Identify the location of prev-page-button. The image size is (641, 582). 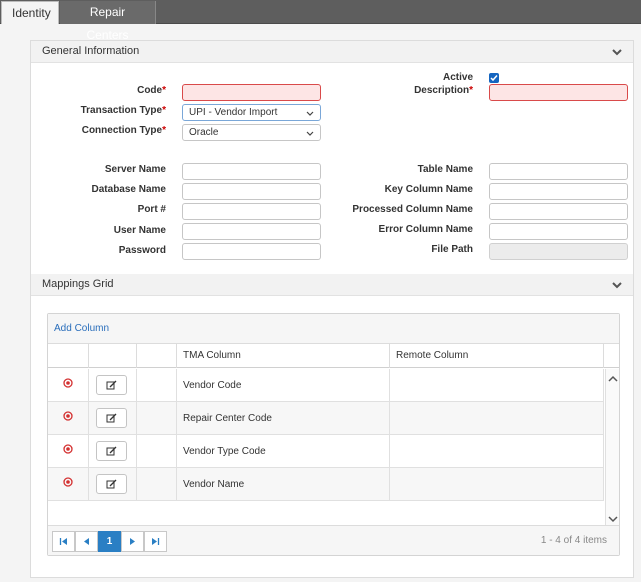
(86, 541).